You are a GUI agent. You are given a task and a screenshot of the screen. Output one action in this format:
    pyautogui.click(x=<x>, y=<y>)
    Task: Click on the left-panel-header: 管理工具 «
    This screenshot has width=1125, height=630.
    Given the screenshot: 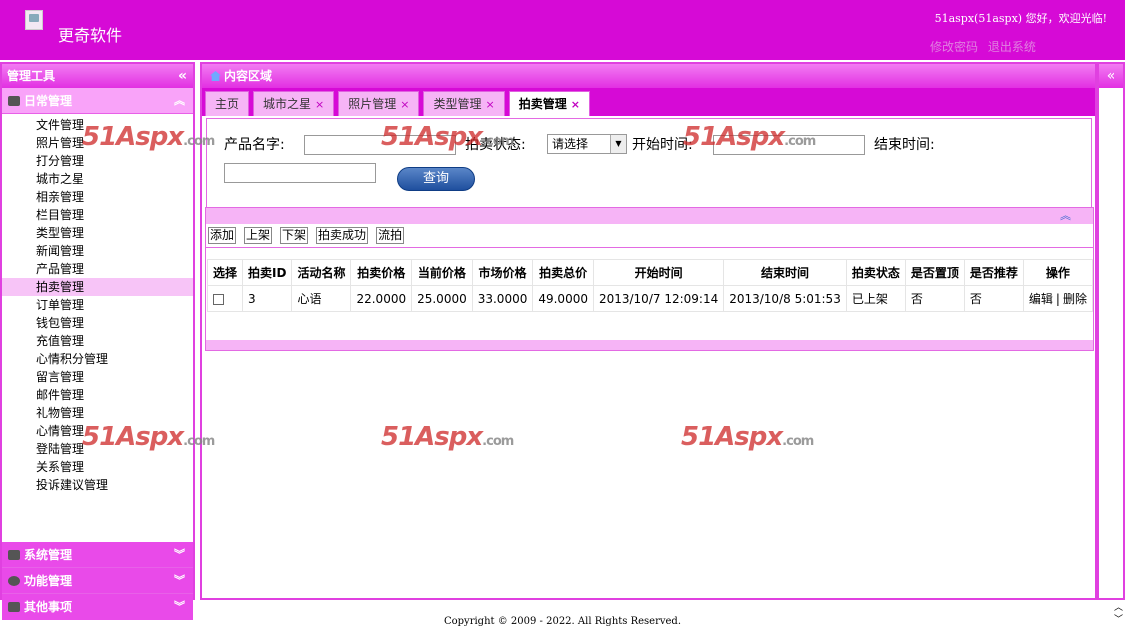 What is the action you would take?
    pyautogui.click(x=97, y=76)
    